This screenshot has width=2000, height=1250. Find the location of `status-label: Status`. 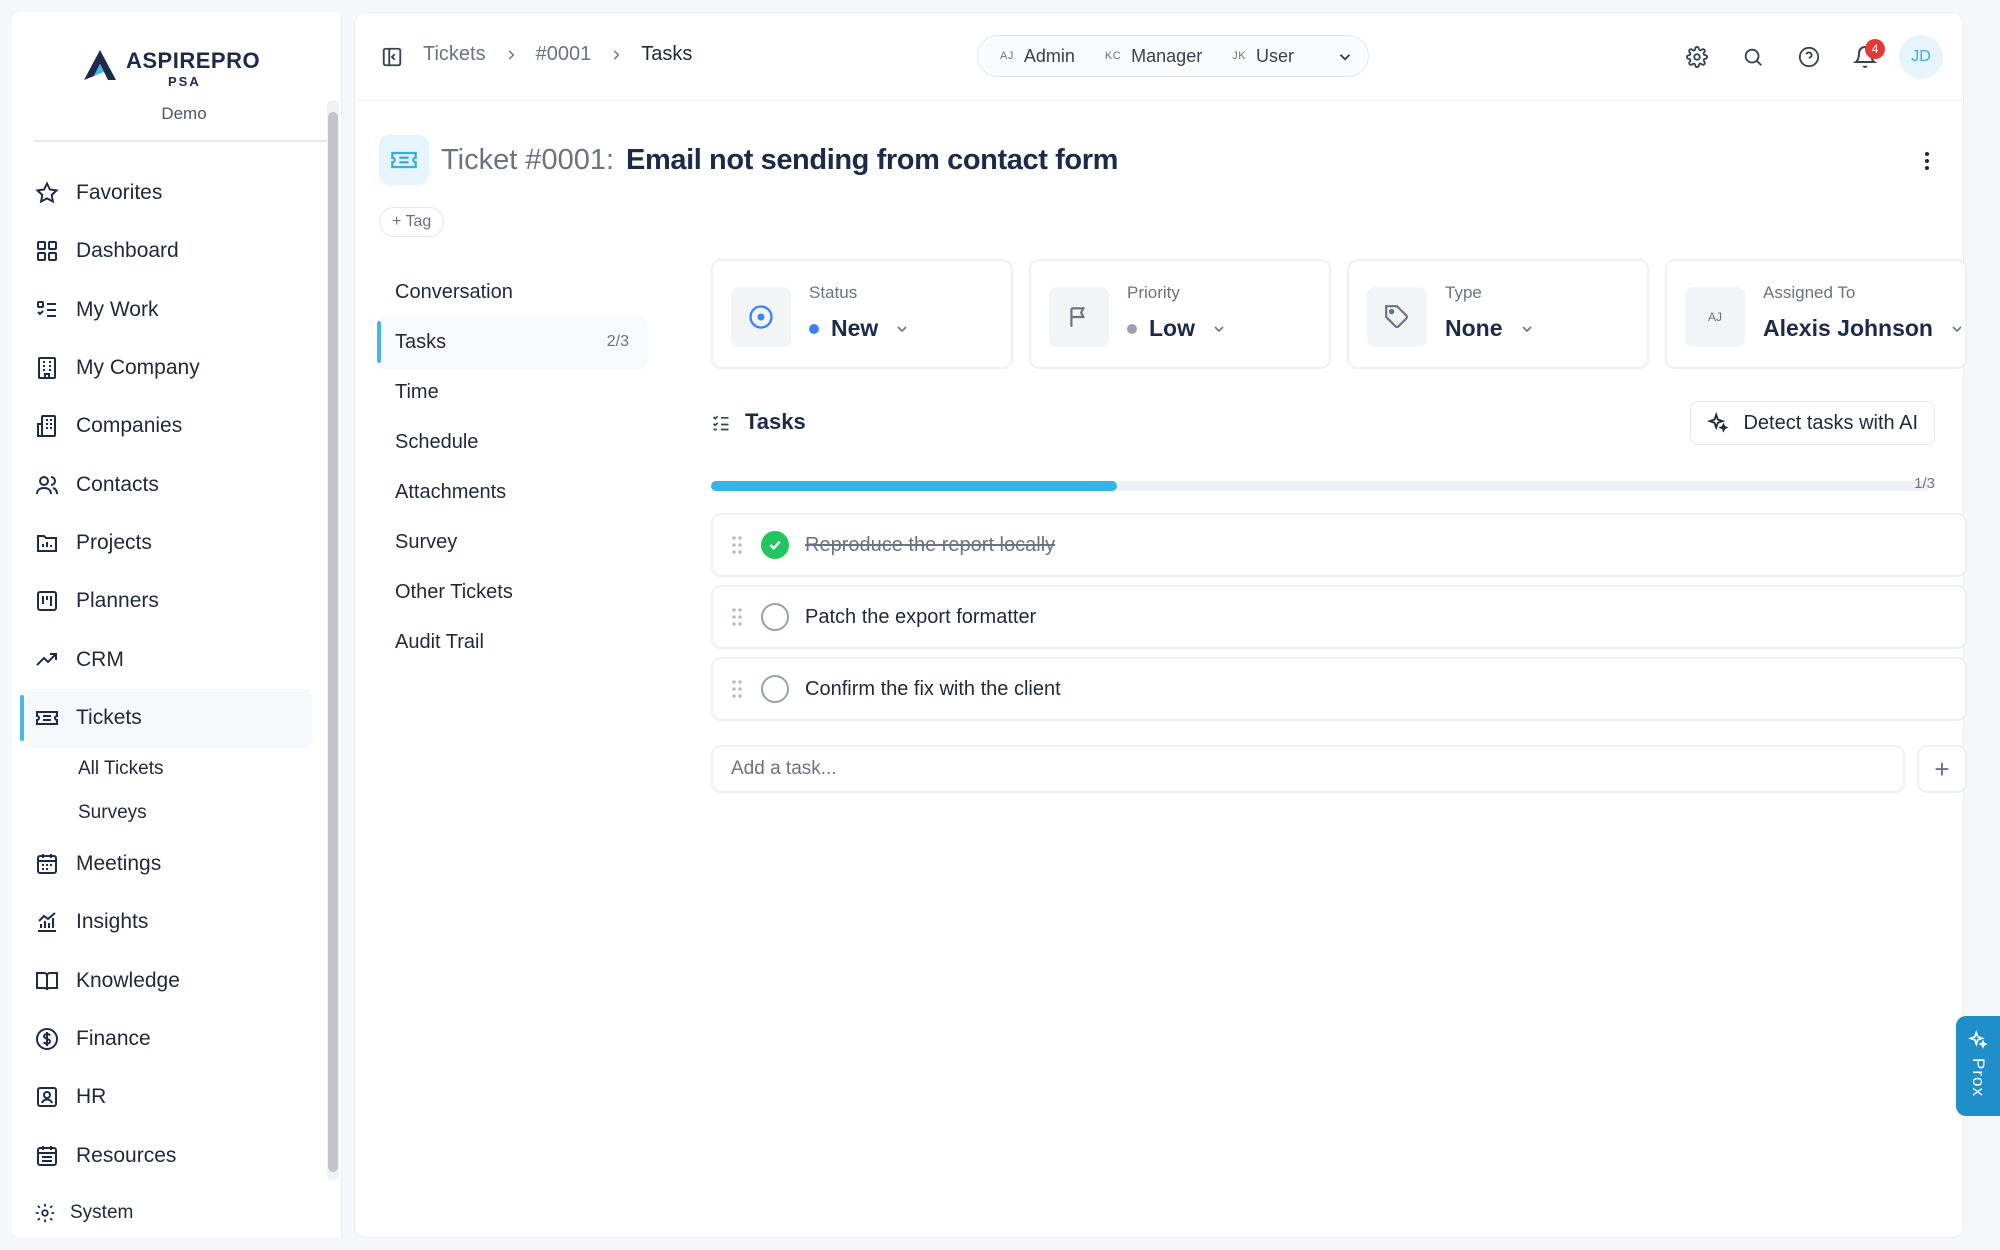

status-label: Status is located at coordinates (833, 292).